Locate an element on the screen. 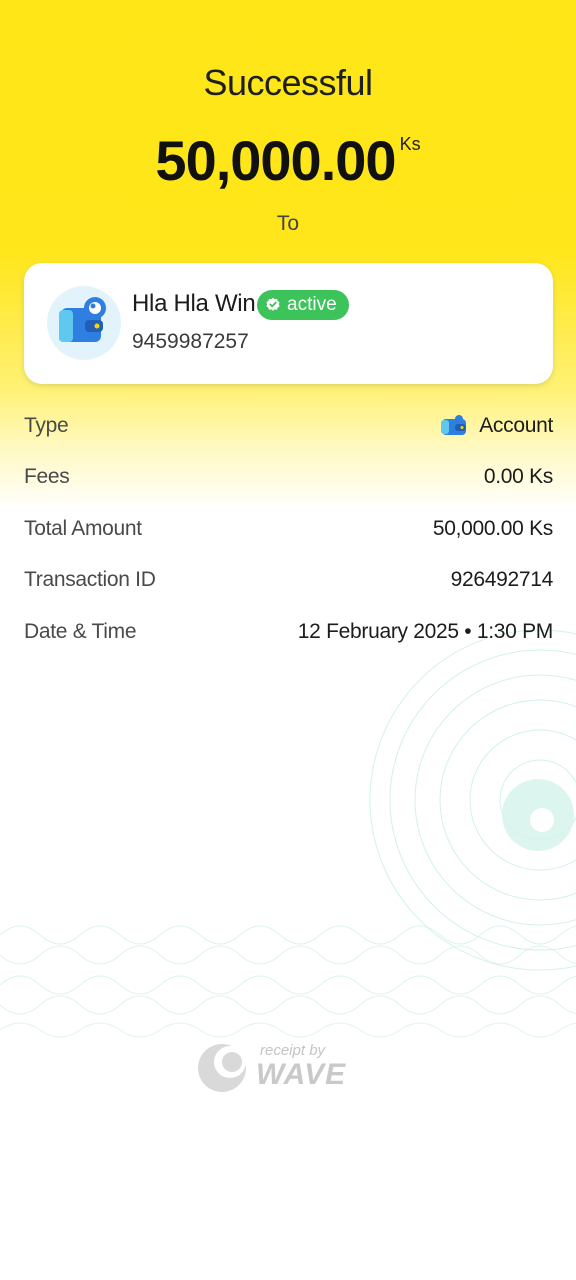 The image size is (576, 1280). status-title: Successful is located at coordinates (288, 82).